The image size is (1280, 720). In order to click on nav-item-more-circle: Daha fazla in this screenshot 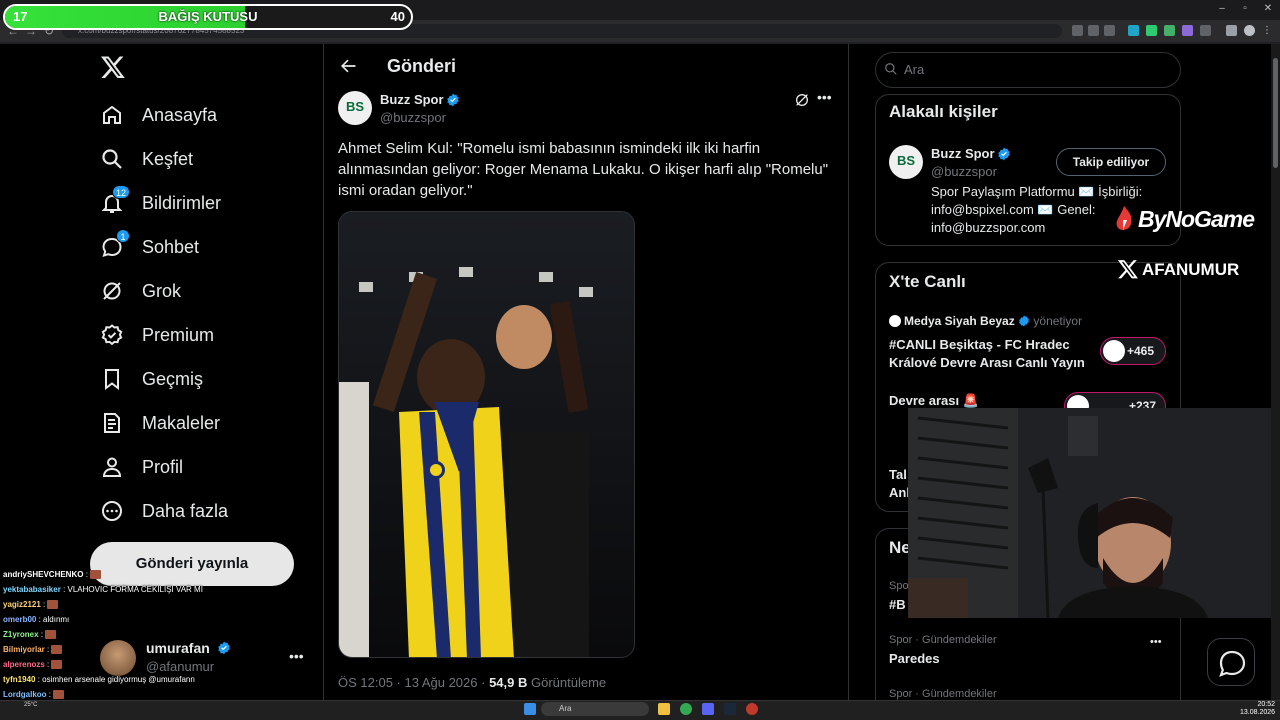, I will do `click(164, 511)`.